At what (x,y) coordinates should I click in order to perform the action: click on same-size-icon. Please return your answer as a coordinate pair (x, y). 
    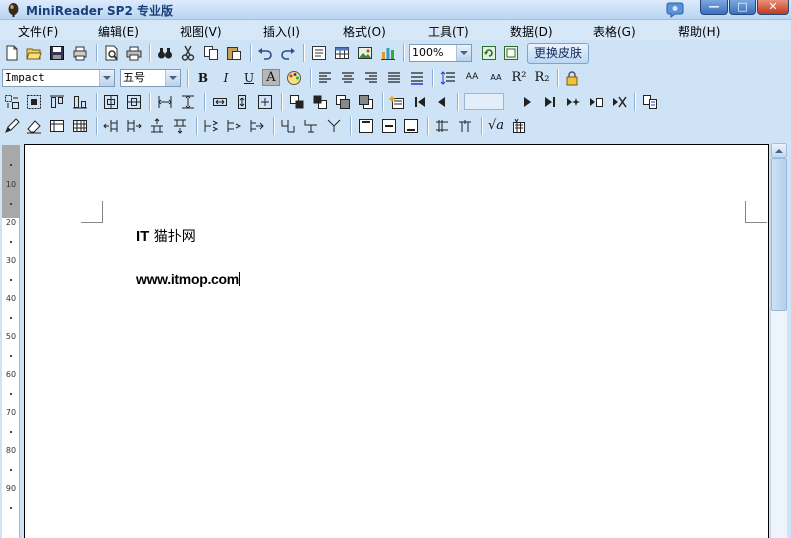
    Looking at the image, I should click on (265, 101).